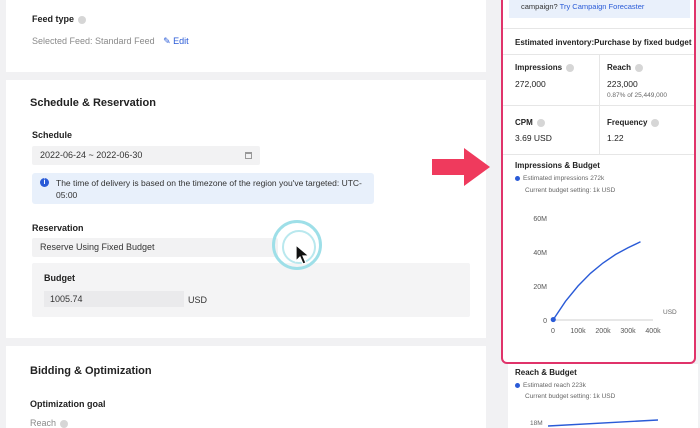 This screenshot has height=428, width=700. I want to click on feed-type-label: Feed type, so click(59, 19).